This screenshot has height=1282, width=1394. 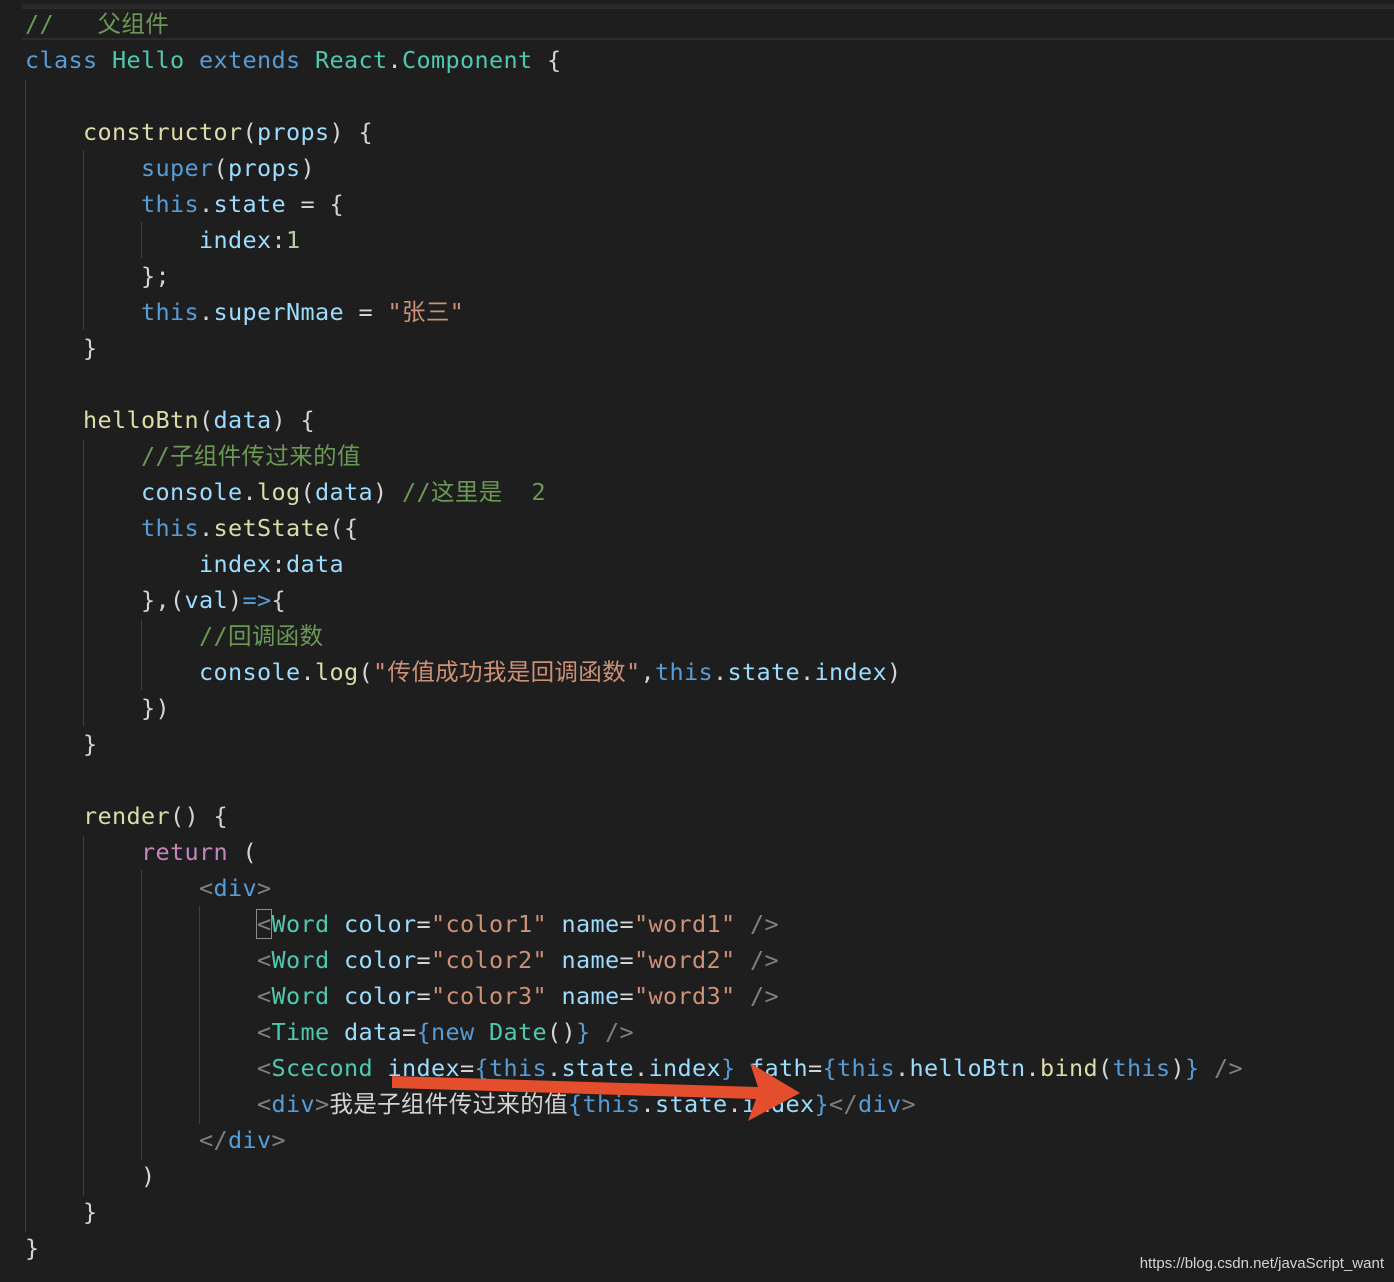 I want to click on code-token: // 父组件, so click(x=97, y=24).